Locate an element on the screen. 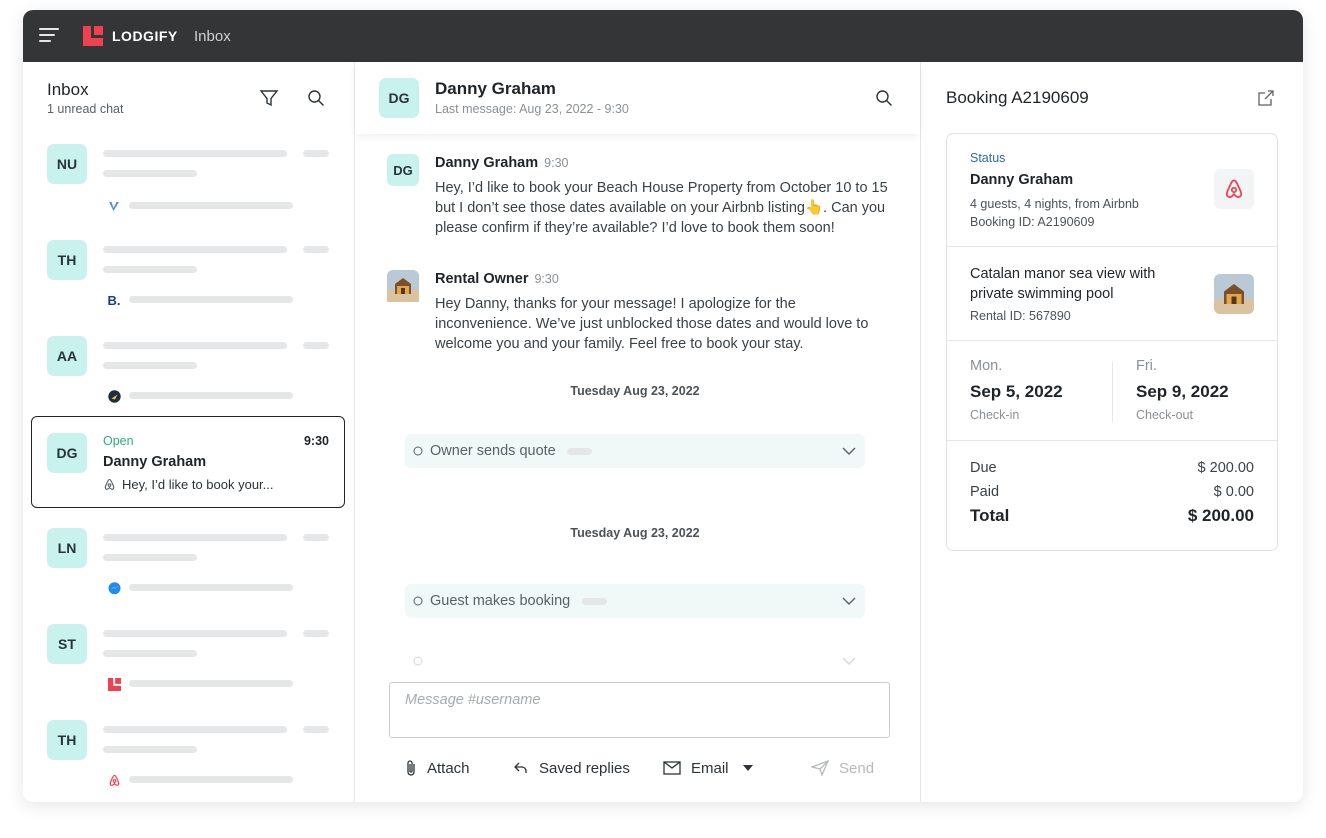 This screenshot has width=1326, height=838. message-sender: Rental Owner 9:30 is located at coordinates (497, 279).